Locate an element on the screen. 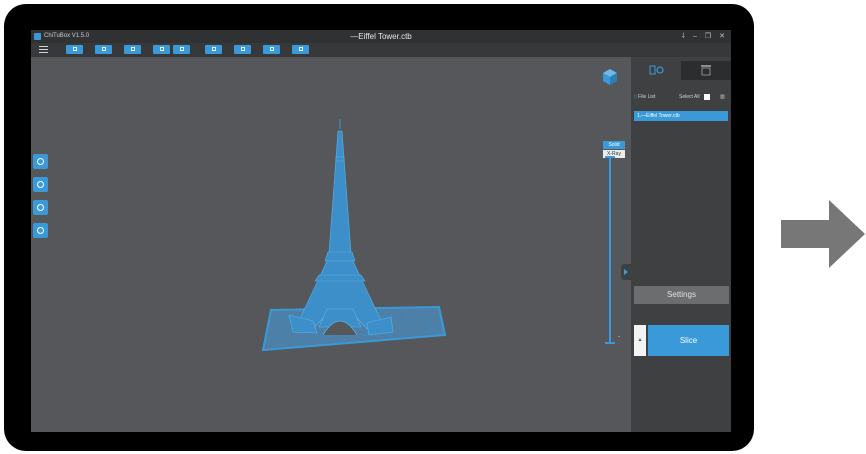 The width and height of the screenshot is (866, 454). hollow-icon is located at coordinates (271, 49).